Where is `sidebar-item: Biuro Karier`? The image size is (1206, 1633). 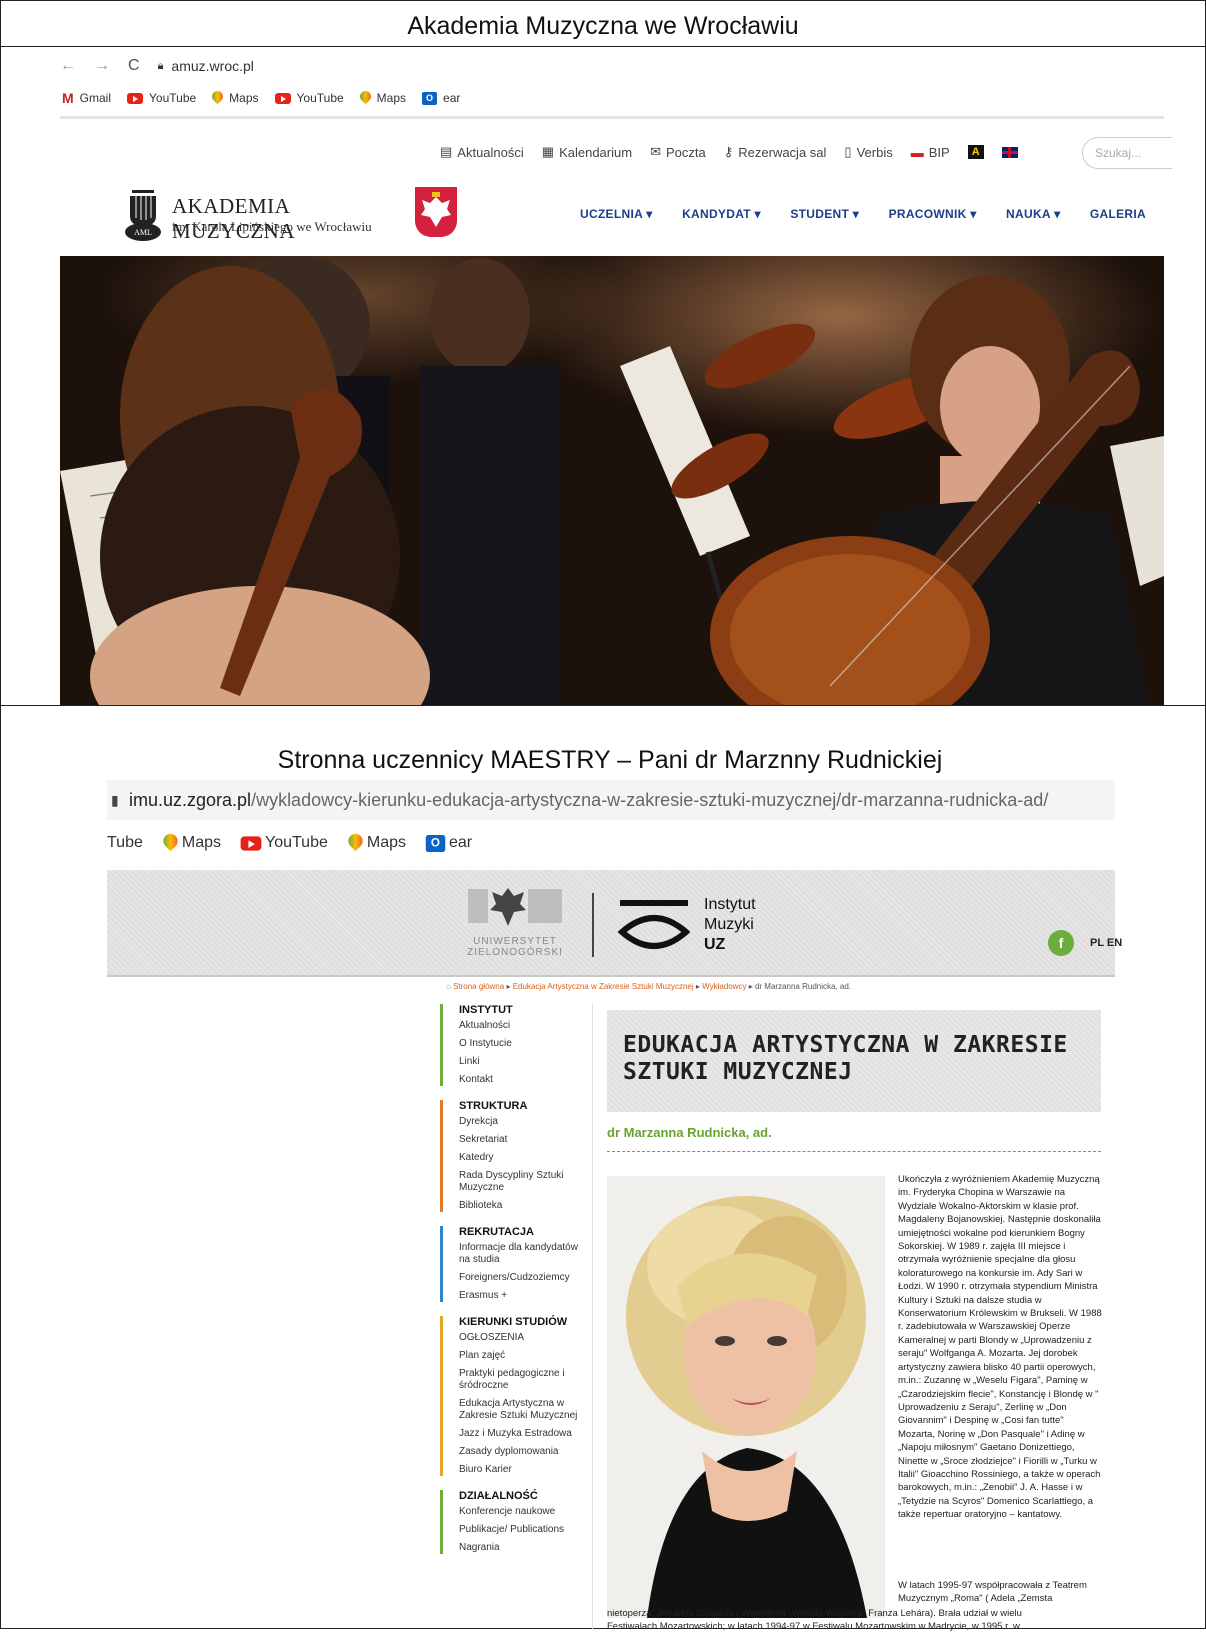
sidebar-item: Biuro Karier is located at coordinates (524, 1470).